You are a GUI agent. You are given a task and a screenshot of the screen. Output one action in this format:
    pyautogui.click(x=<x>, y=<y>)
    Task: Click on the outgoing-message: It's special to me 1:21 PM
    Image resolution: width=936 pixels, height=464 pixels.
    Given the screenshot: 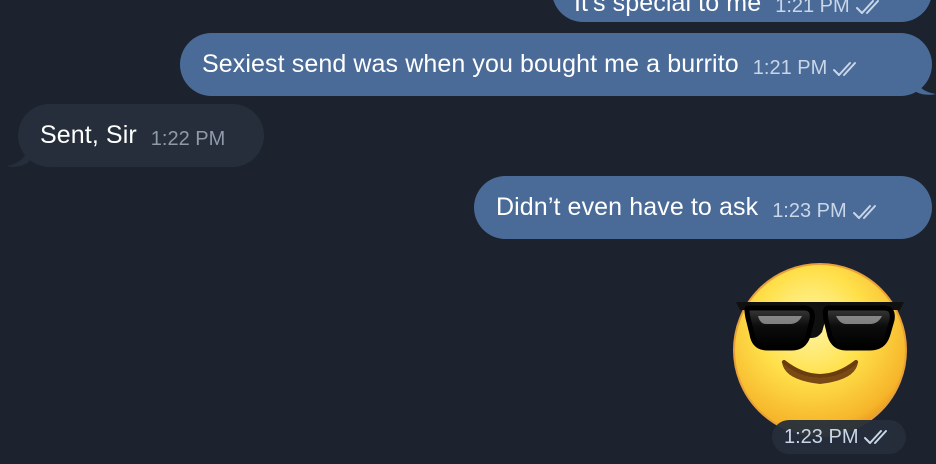 What is the action you would take?
    pyautogui.click(x=742, y=11)
    